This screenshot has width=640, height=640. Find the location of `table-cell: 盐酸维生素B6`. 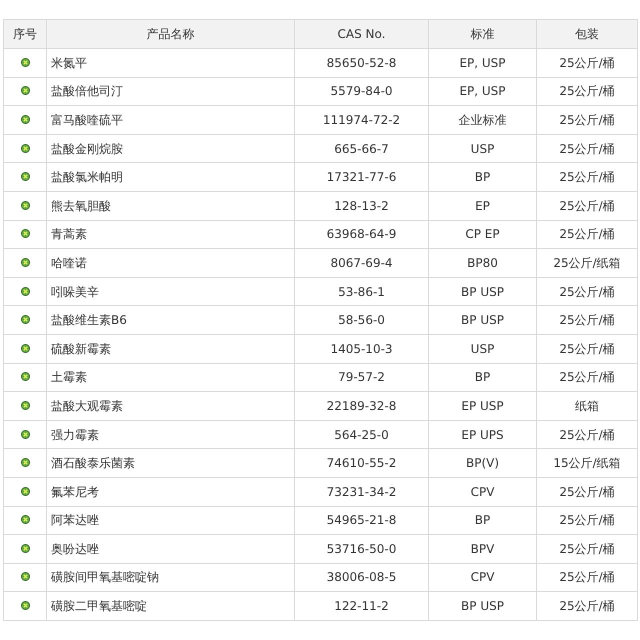

table-cell: 盐酸维生素B6 is located at coordinates (170, 320).